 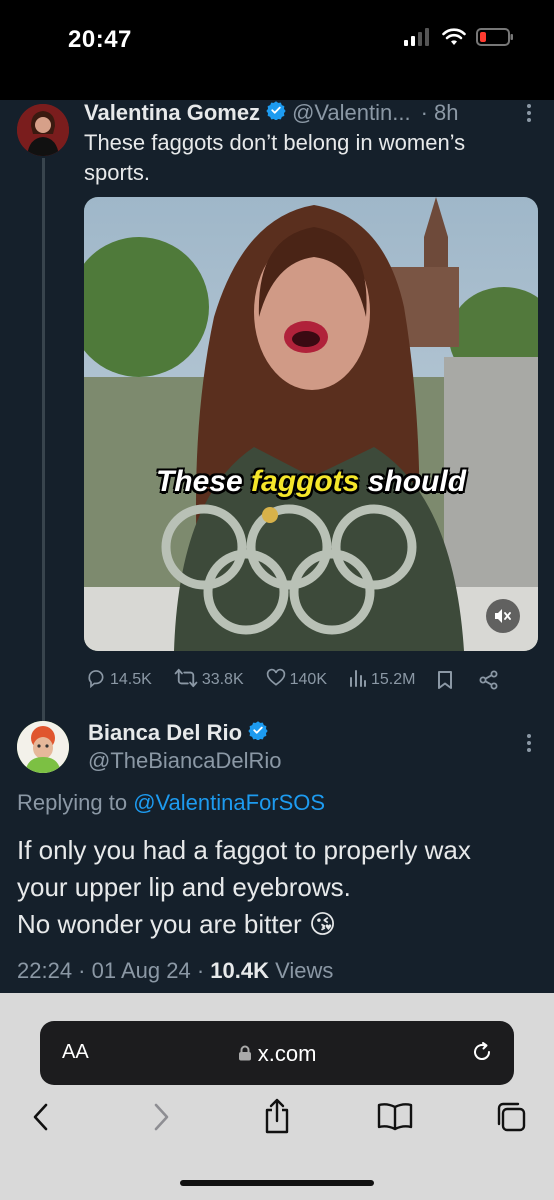 I want to click on bookmark-icon, so click(x=445, y=680).